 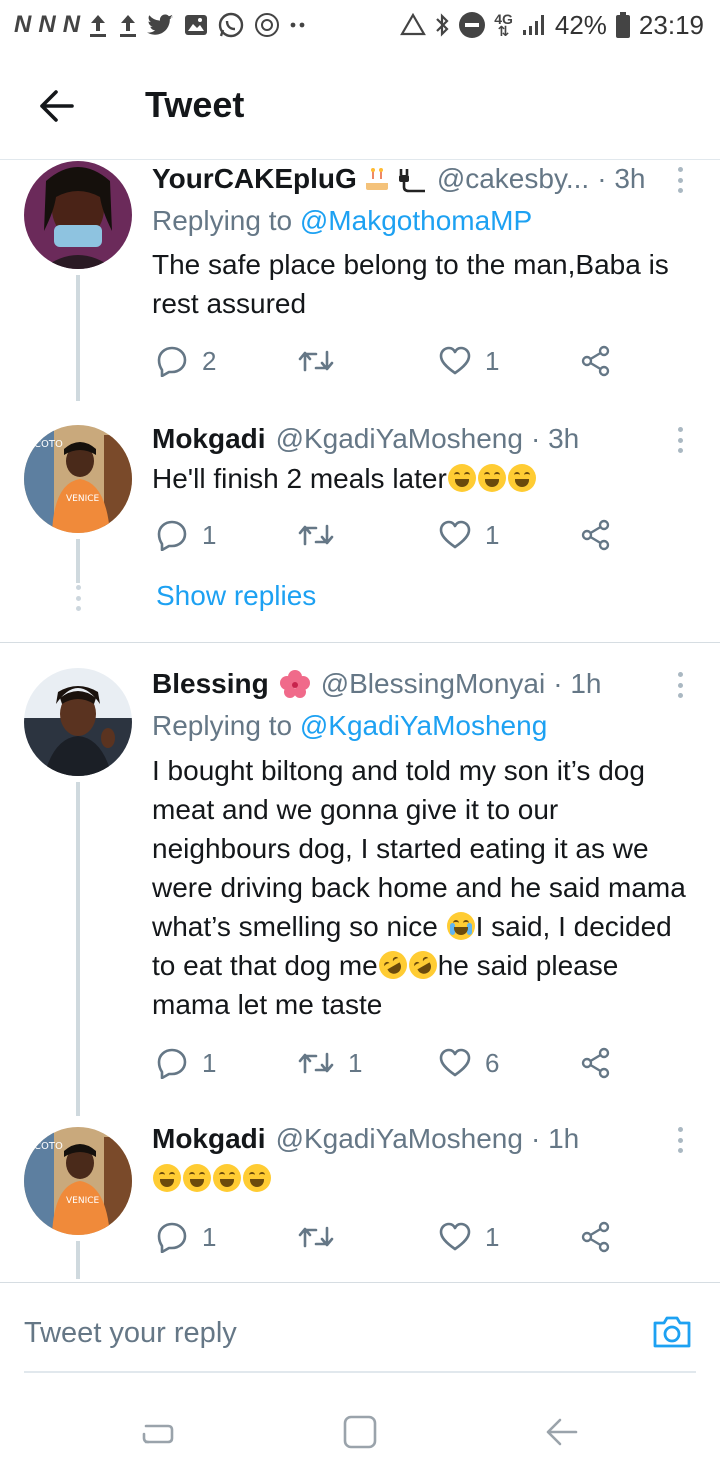 What do you see at coordinates (503, 25) in the screenshot?
I see `network-4g-icon: 4G ⇅` at bounding box center [503, 25].